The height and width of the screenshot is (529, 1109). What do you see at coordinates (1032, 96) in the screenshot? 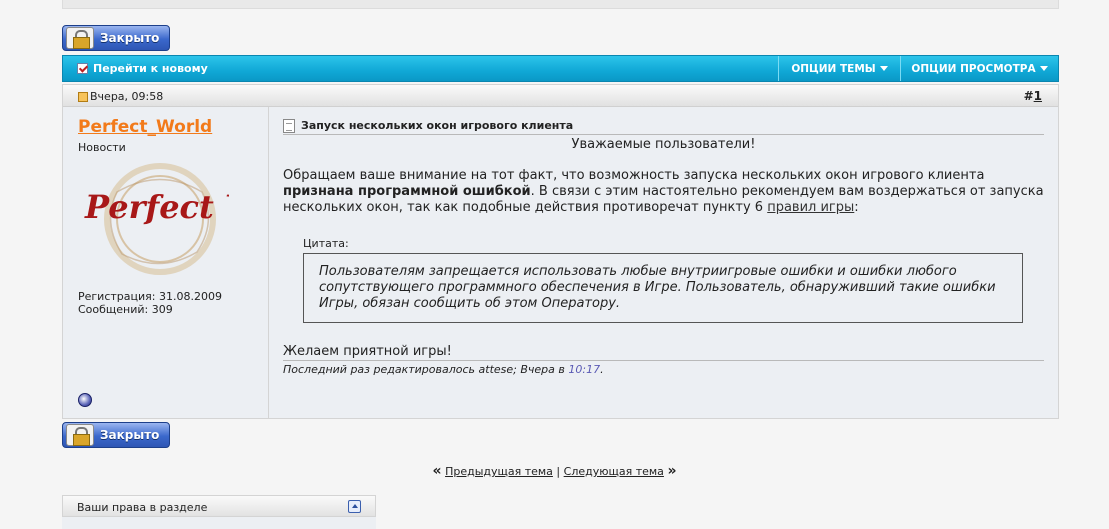
I see `post-number: #1` at bounding box center [1032, 96].